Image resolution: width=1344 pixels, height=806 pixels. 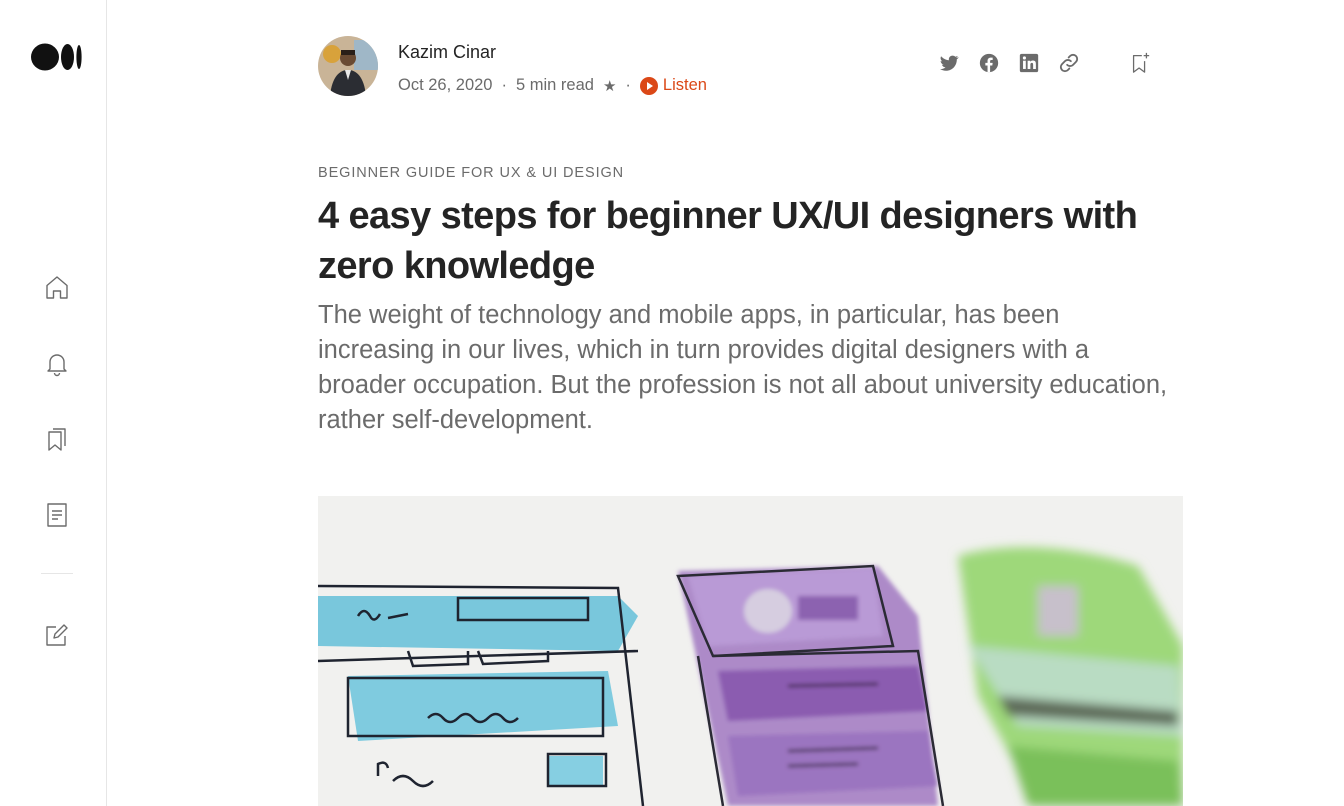 I want to click on twitter-icon, so click(x=949, y=63).